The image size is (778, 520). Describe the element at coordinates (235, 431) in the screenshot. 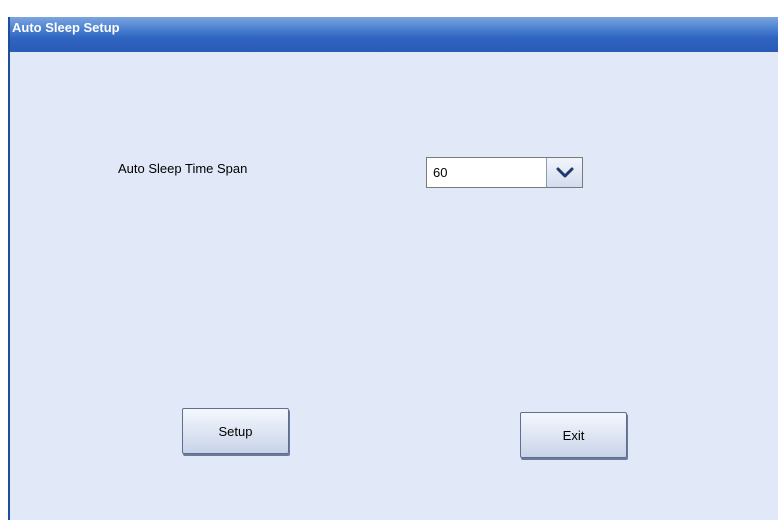

I see `setup-button: Setup` at that location.